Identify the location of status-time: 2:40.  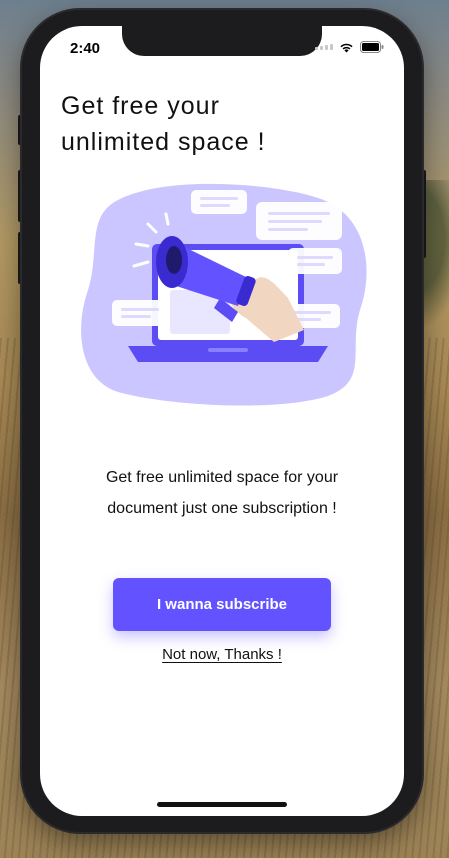
(85, 48).